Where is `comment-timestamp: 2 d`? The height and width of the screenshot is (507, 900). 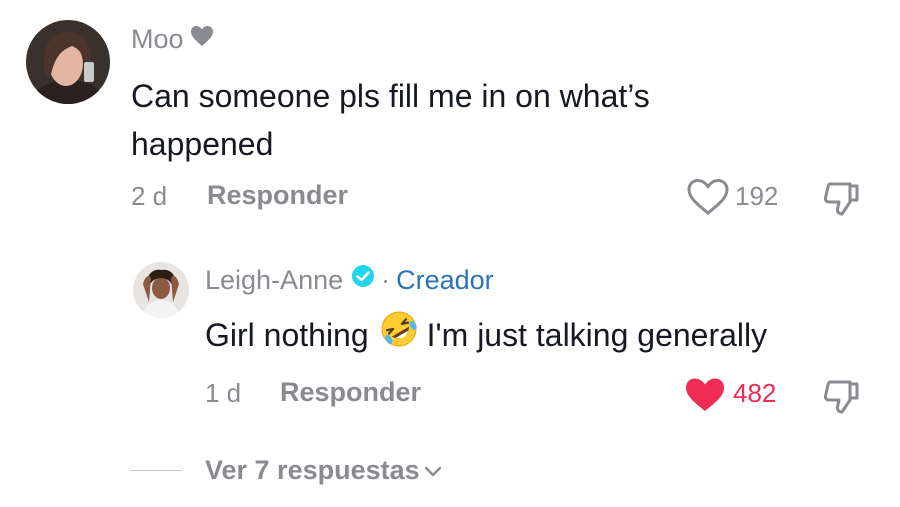 comment-timestamp: 2 d is located at coordinates (149, 196).